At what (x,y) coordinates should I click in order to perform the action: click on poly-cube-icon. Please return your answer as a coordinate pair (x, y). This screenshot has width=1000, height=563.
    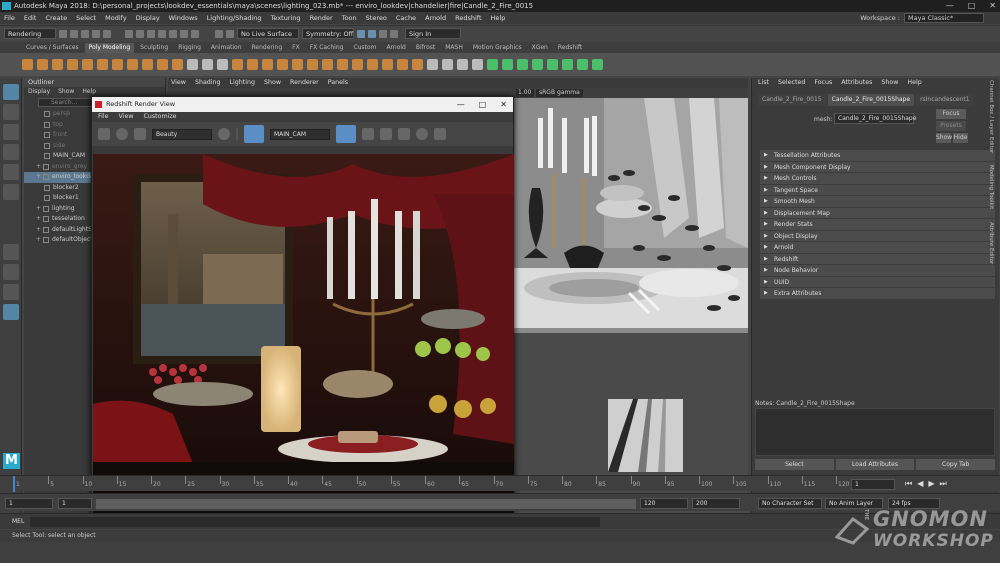
    Looking at the image, I should click on (42, 64).